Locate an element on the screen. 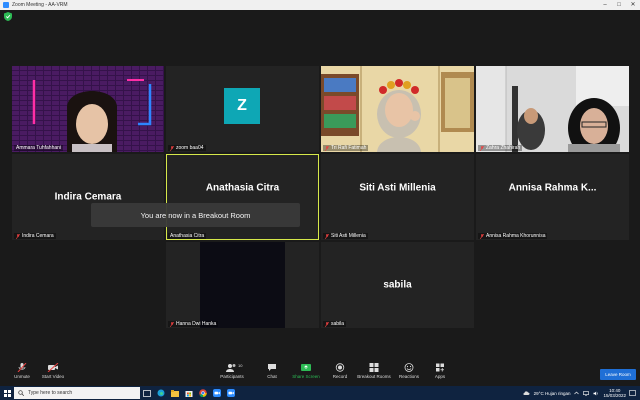  avatar: Z is located at coordinates (242, 106).